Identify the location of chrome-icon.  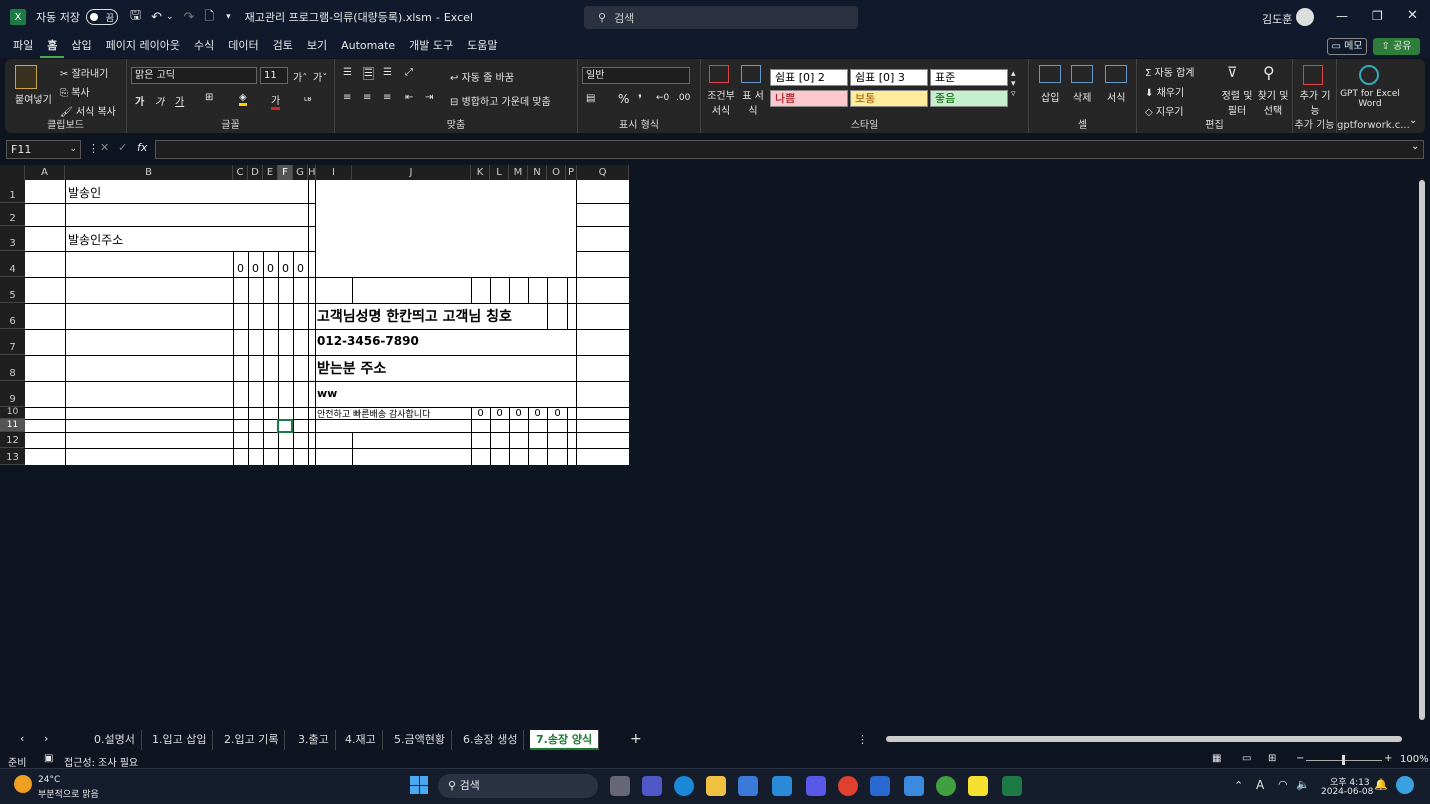
(848, 786).